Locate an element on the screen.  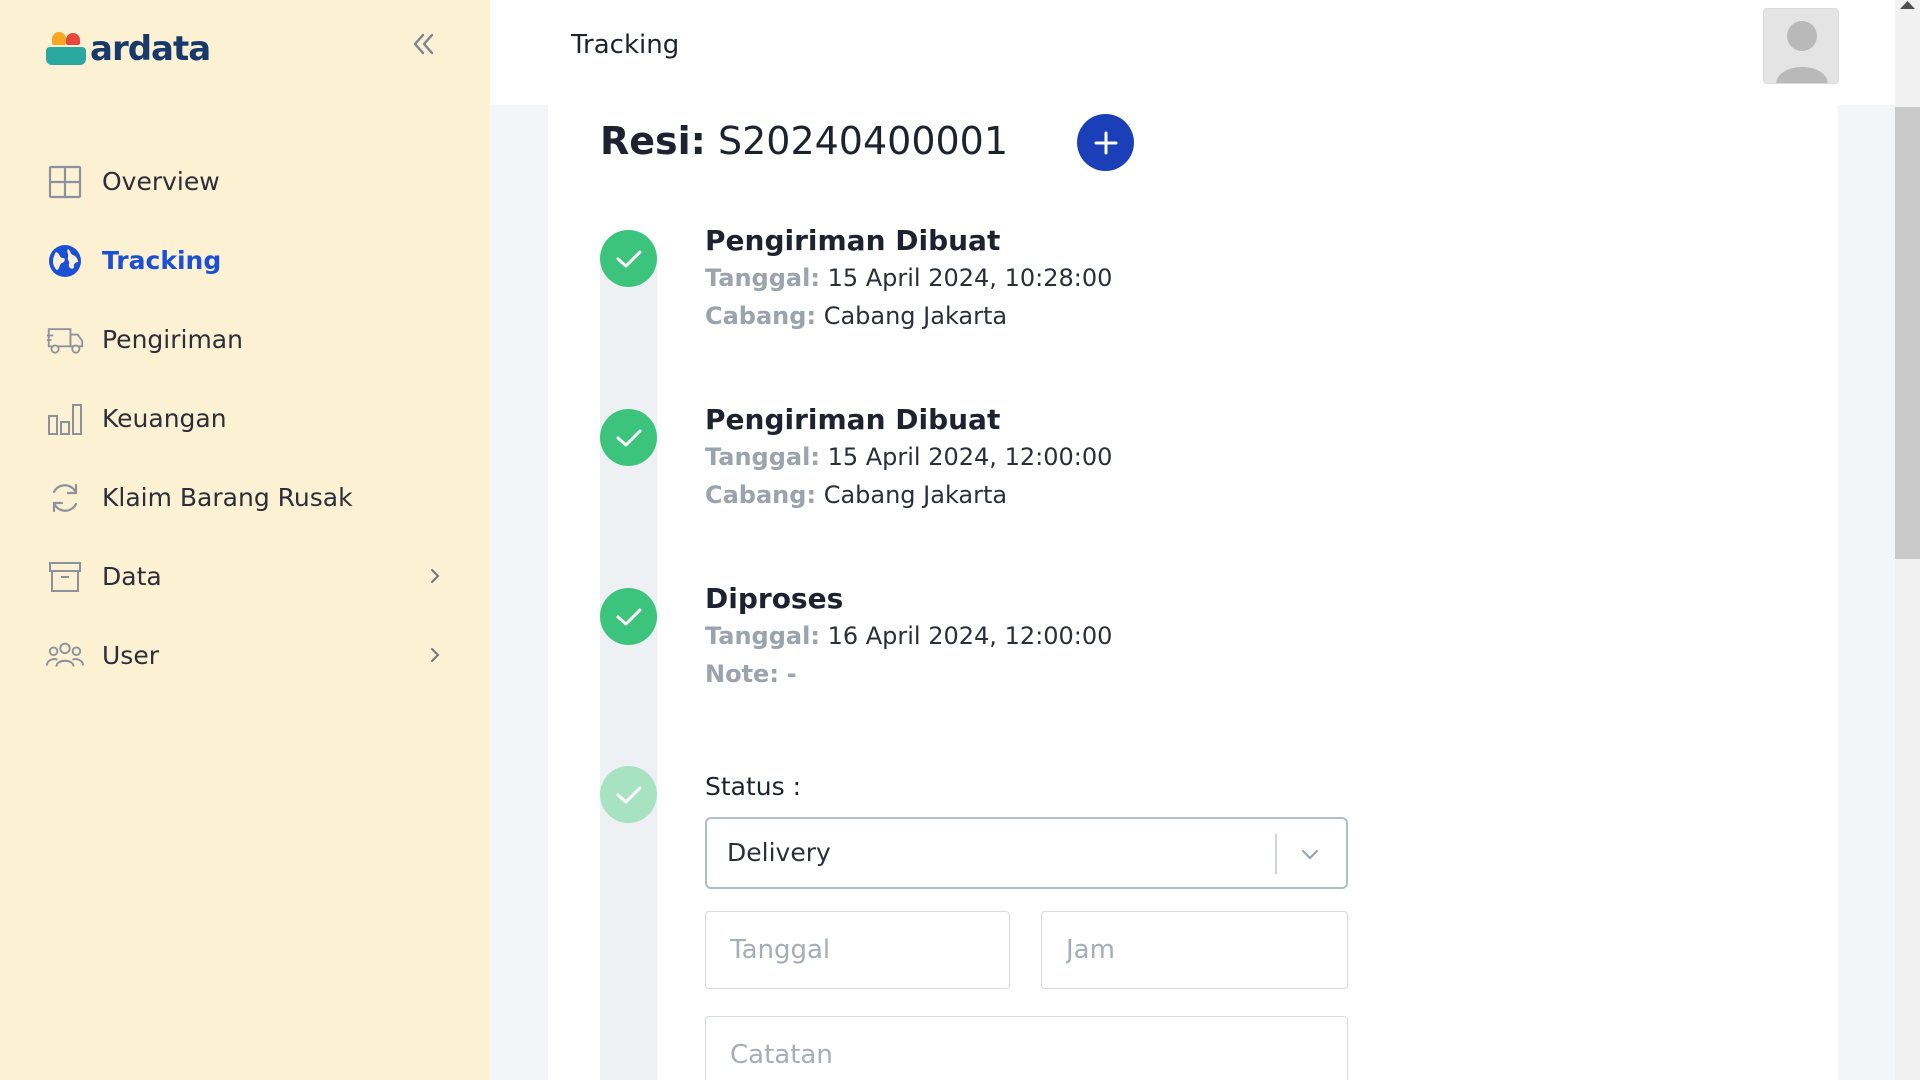
sidebar-item-pengiriman: Pengiriman is located at coordinates (245, 339).